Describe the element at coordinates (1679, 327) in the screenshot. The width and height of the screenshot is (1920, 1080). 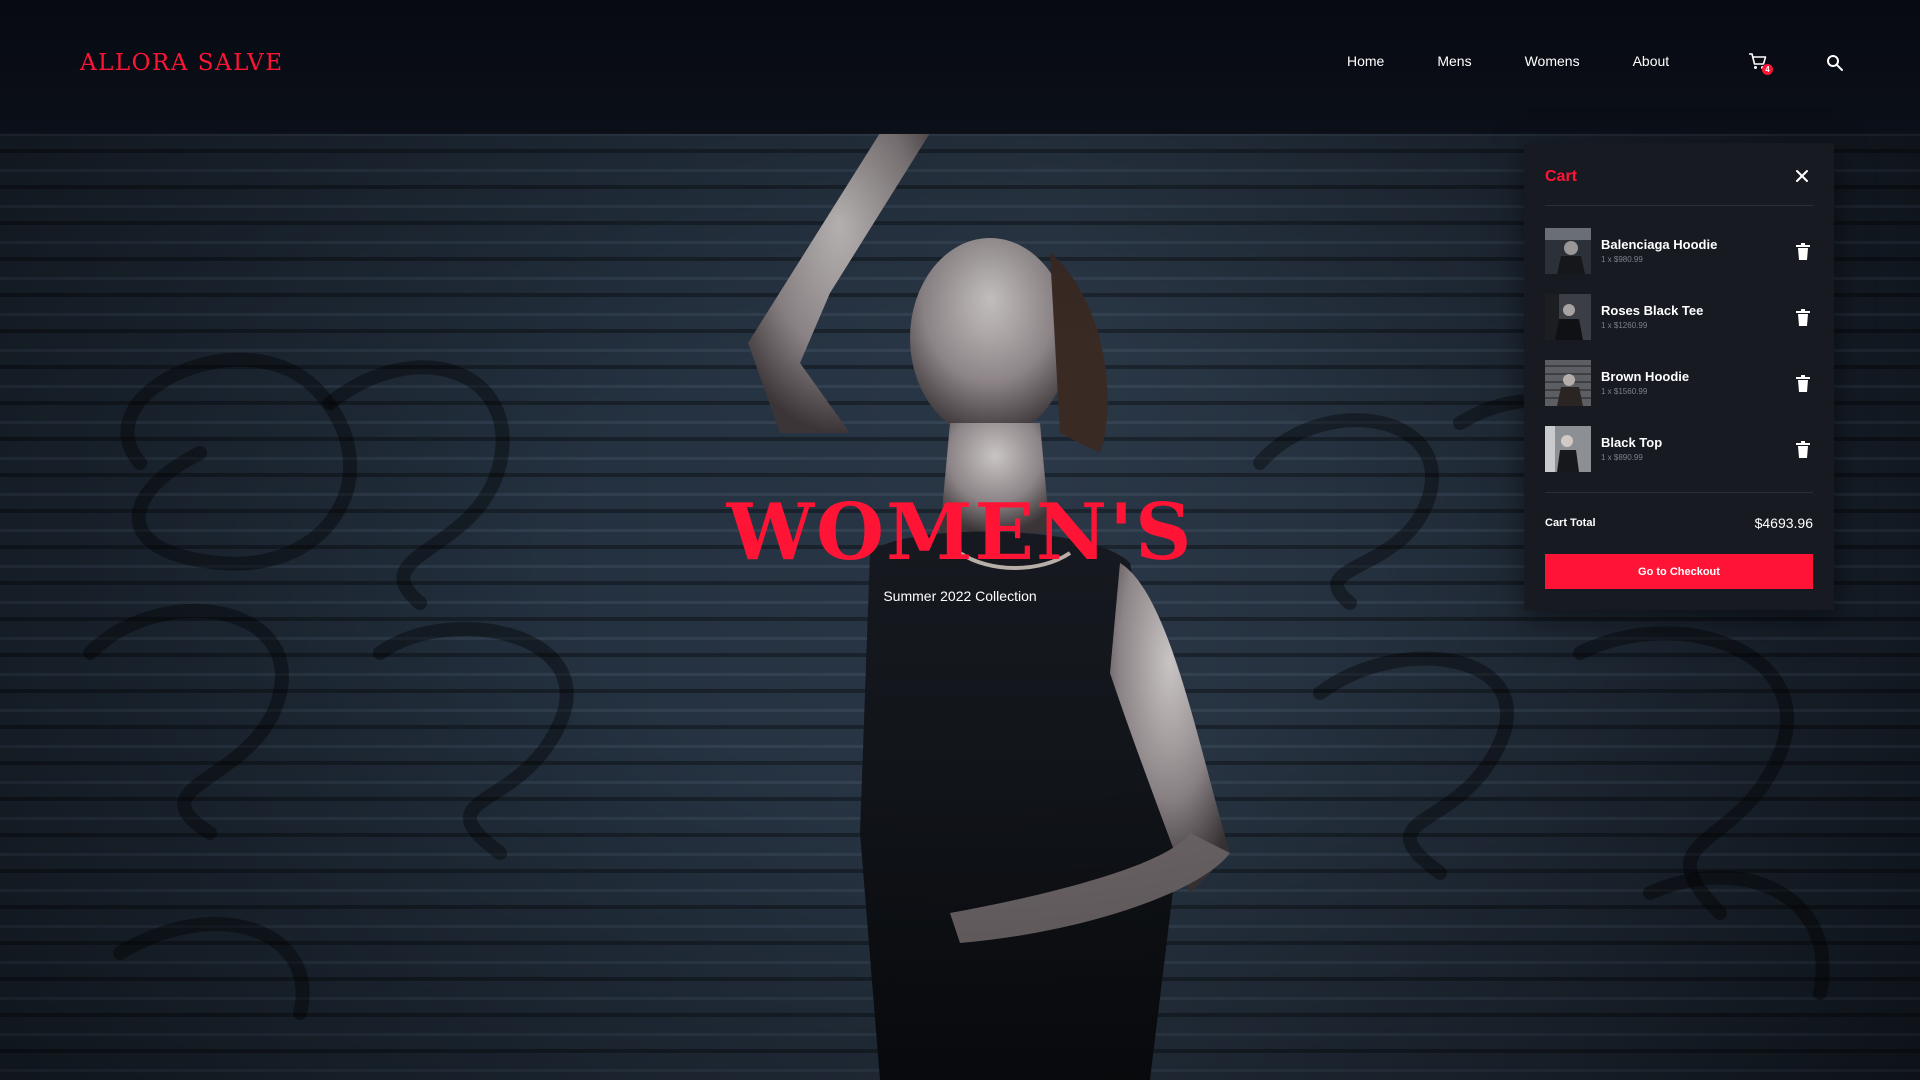
I see `cart-item: Roses Black Tee 1 x $1260.99` at that location.